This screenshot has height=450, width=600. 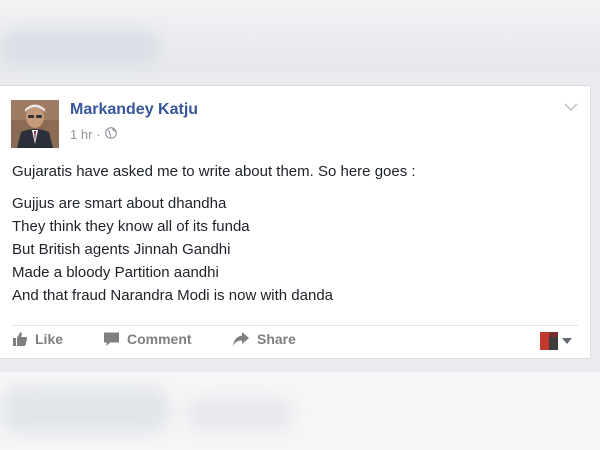 What do you see at coordinates (241, 339) in the screenshot?
I see `share-arrow-icon` at bounding box center [241, 339].